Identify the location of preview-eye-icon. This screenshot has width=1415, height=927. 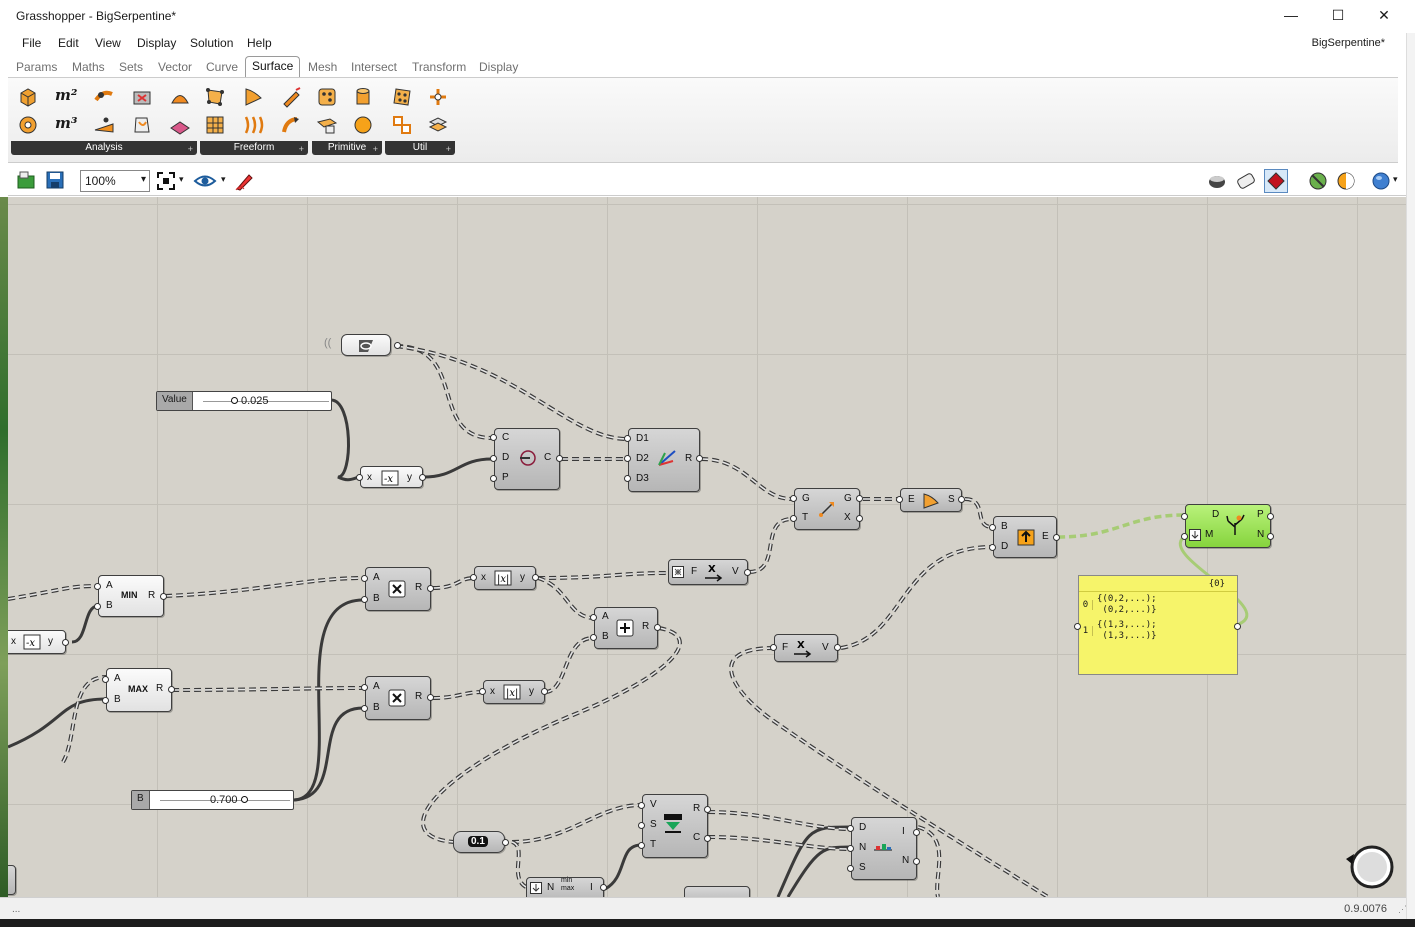
(205, 181).